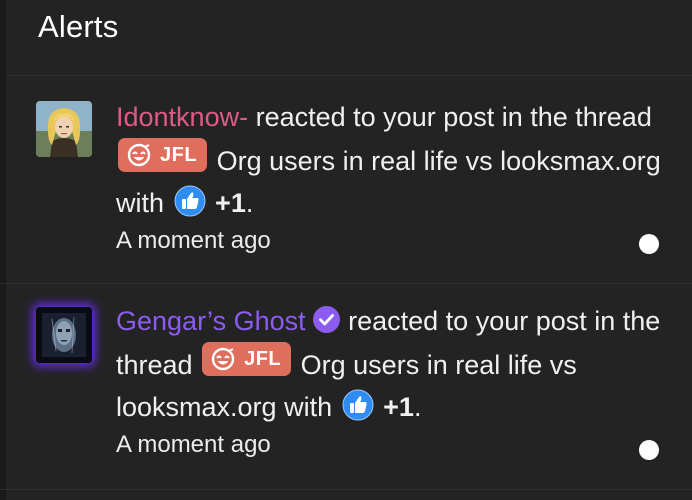  What do you see at coordinates (78, 26) in the screenshot?
I see `page-title: Alerts` at bounding box center [78, 26].